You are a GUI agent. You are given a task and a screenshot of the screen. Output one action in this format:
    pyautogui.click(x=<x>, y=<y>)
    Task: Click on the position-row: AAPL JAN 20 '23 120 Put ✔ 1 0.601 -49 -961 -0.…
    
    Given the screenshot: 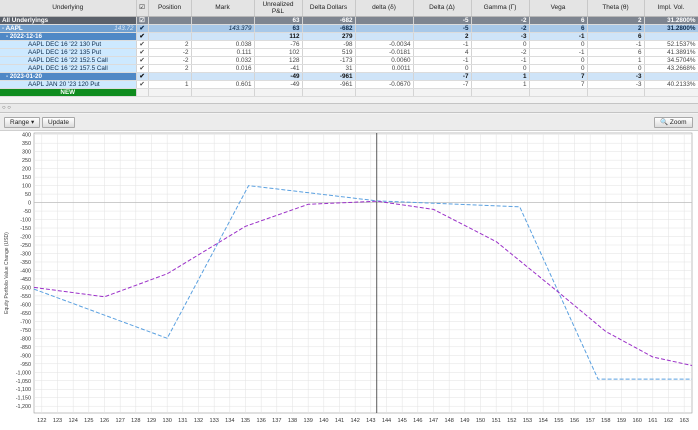 What is the action you would take?
    pyautogui.click(x=349, y=84)
    